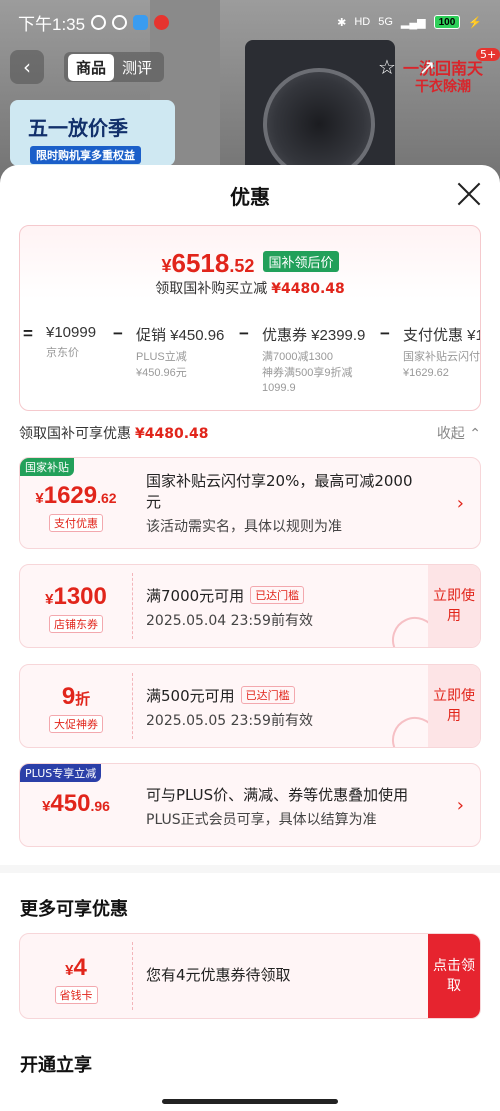  Describe the element at coordinates (120, 22) in the screenshot. I see `alarm-icon` at that location.